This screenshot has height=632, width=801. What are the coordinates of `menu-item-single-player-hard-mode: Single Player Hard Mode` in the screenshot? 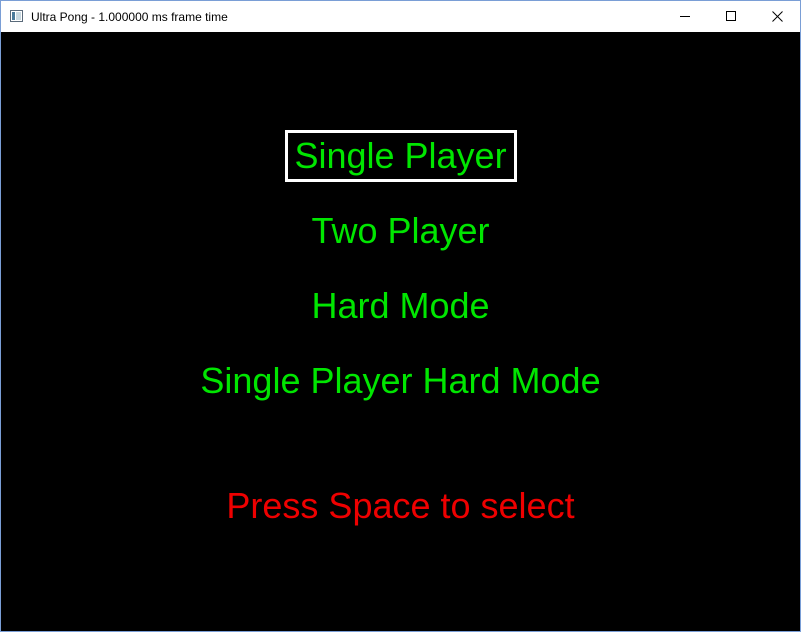 It's located at (400, 381).